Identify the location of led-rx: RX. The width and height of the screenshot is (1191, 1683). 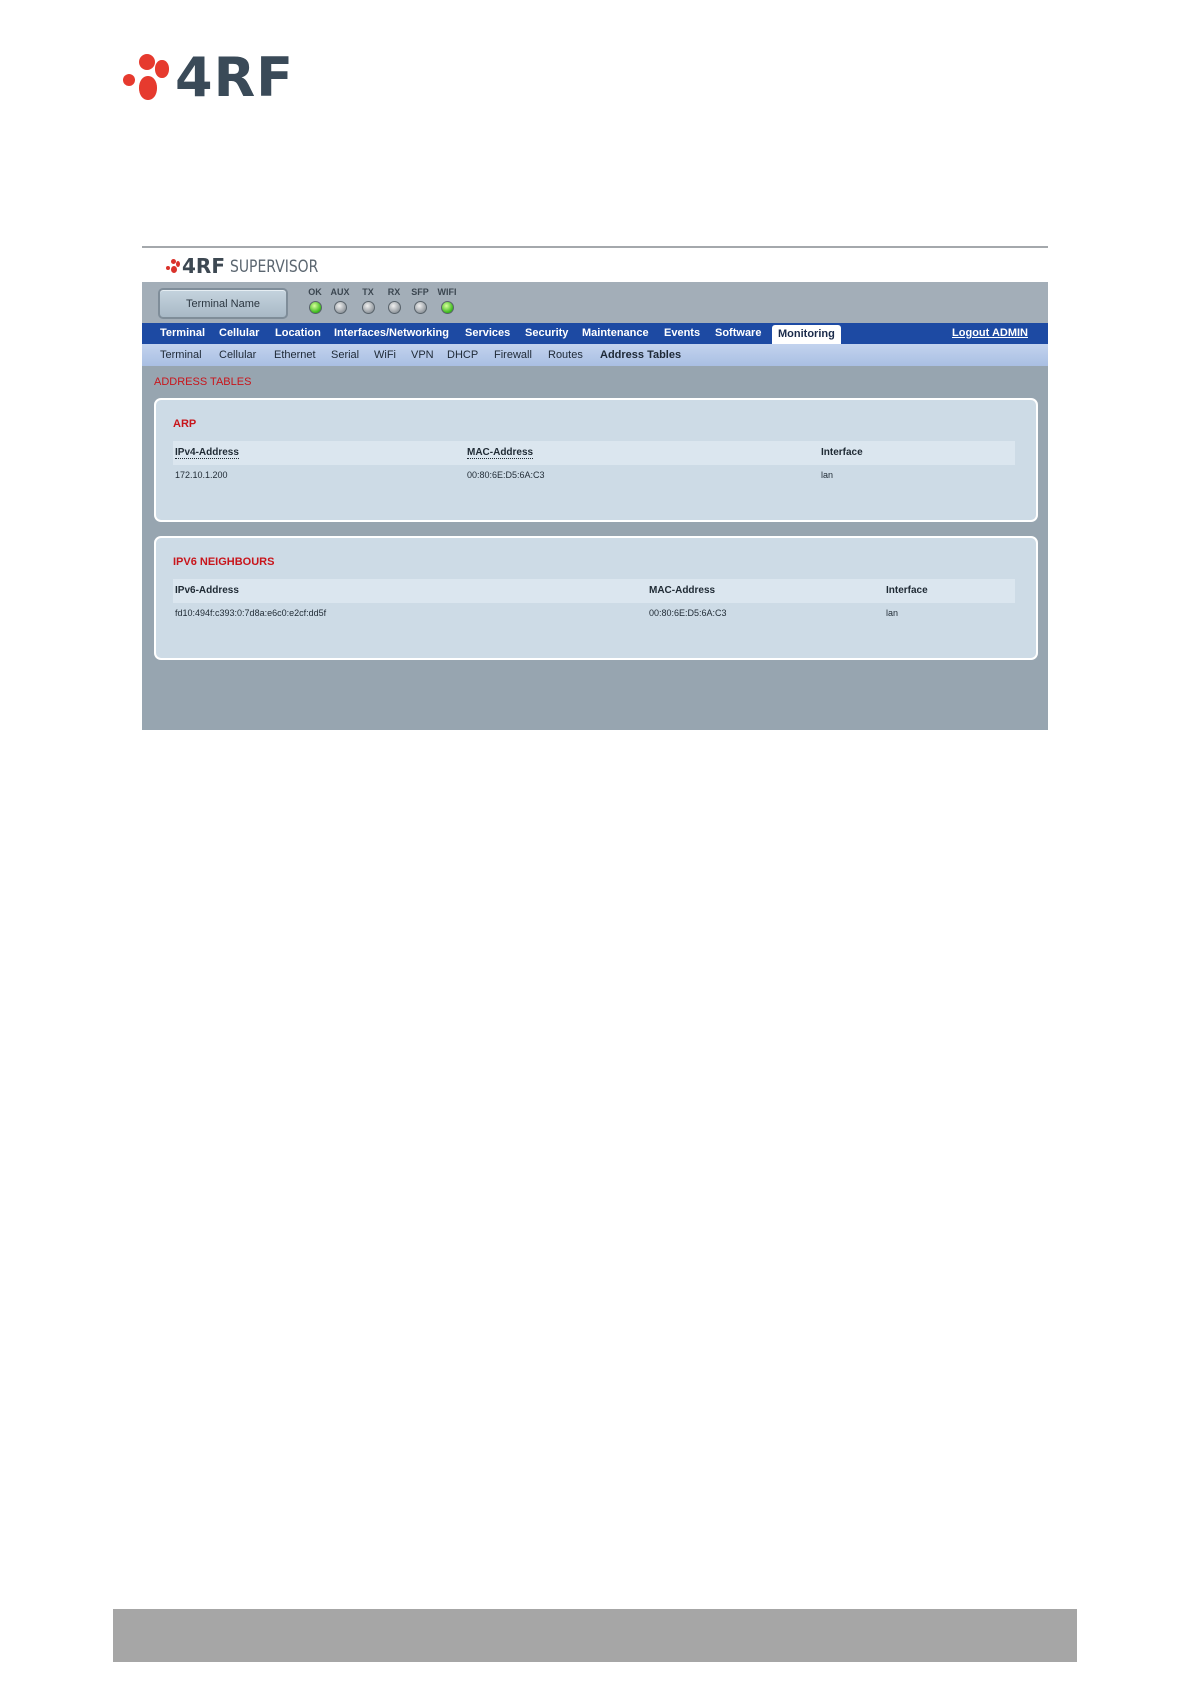
(394, 300).